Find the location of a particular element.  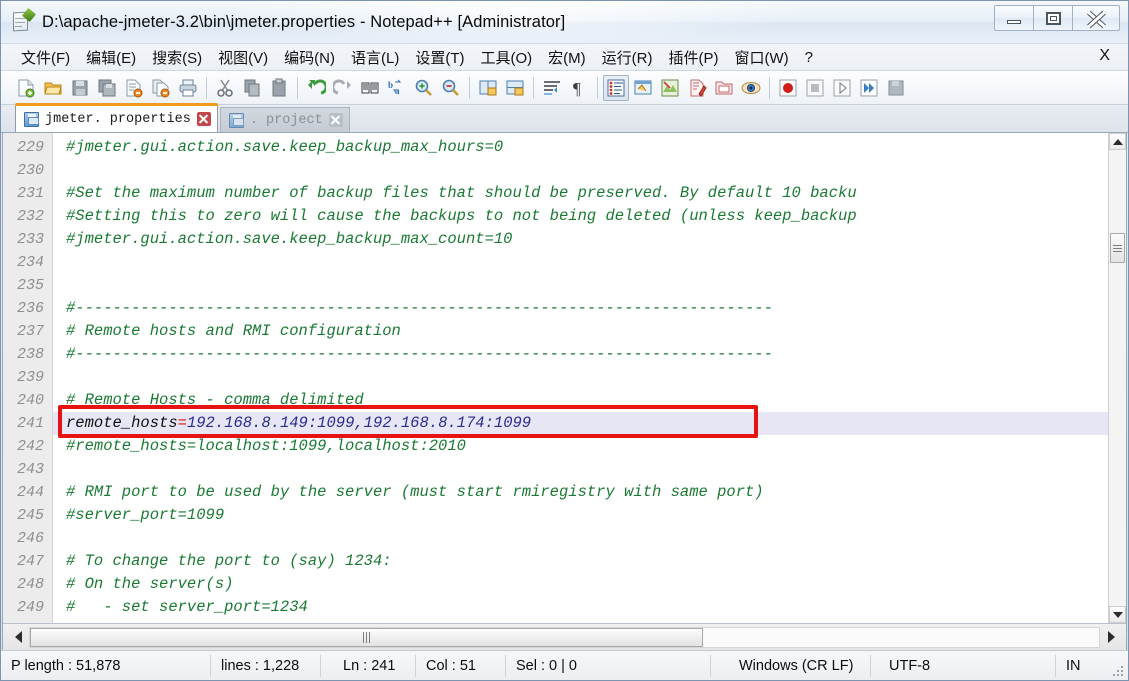

close-file-icon is located at coordinates (134, 88).